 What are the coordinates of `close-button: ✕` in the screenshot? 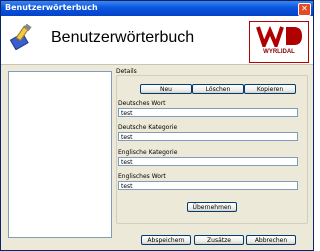 It's located at (304, 9).